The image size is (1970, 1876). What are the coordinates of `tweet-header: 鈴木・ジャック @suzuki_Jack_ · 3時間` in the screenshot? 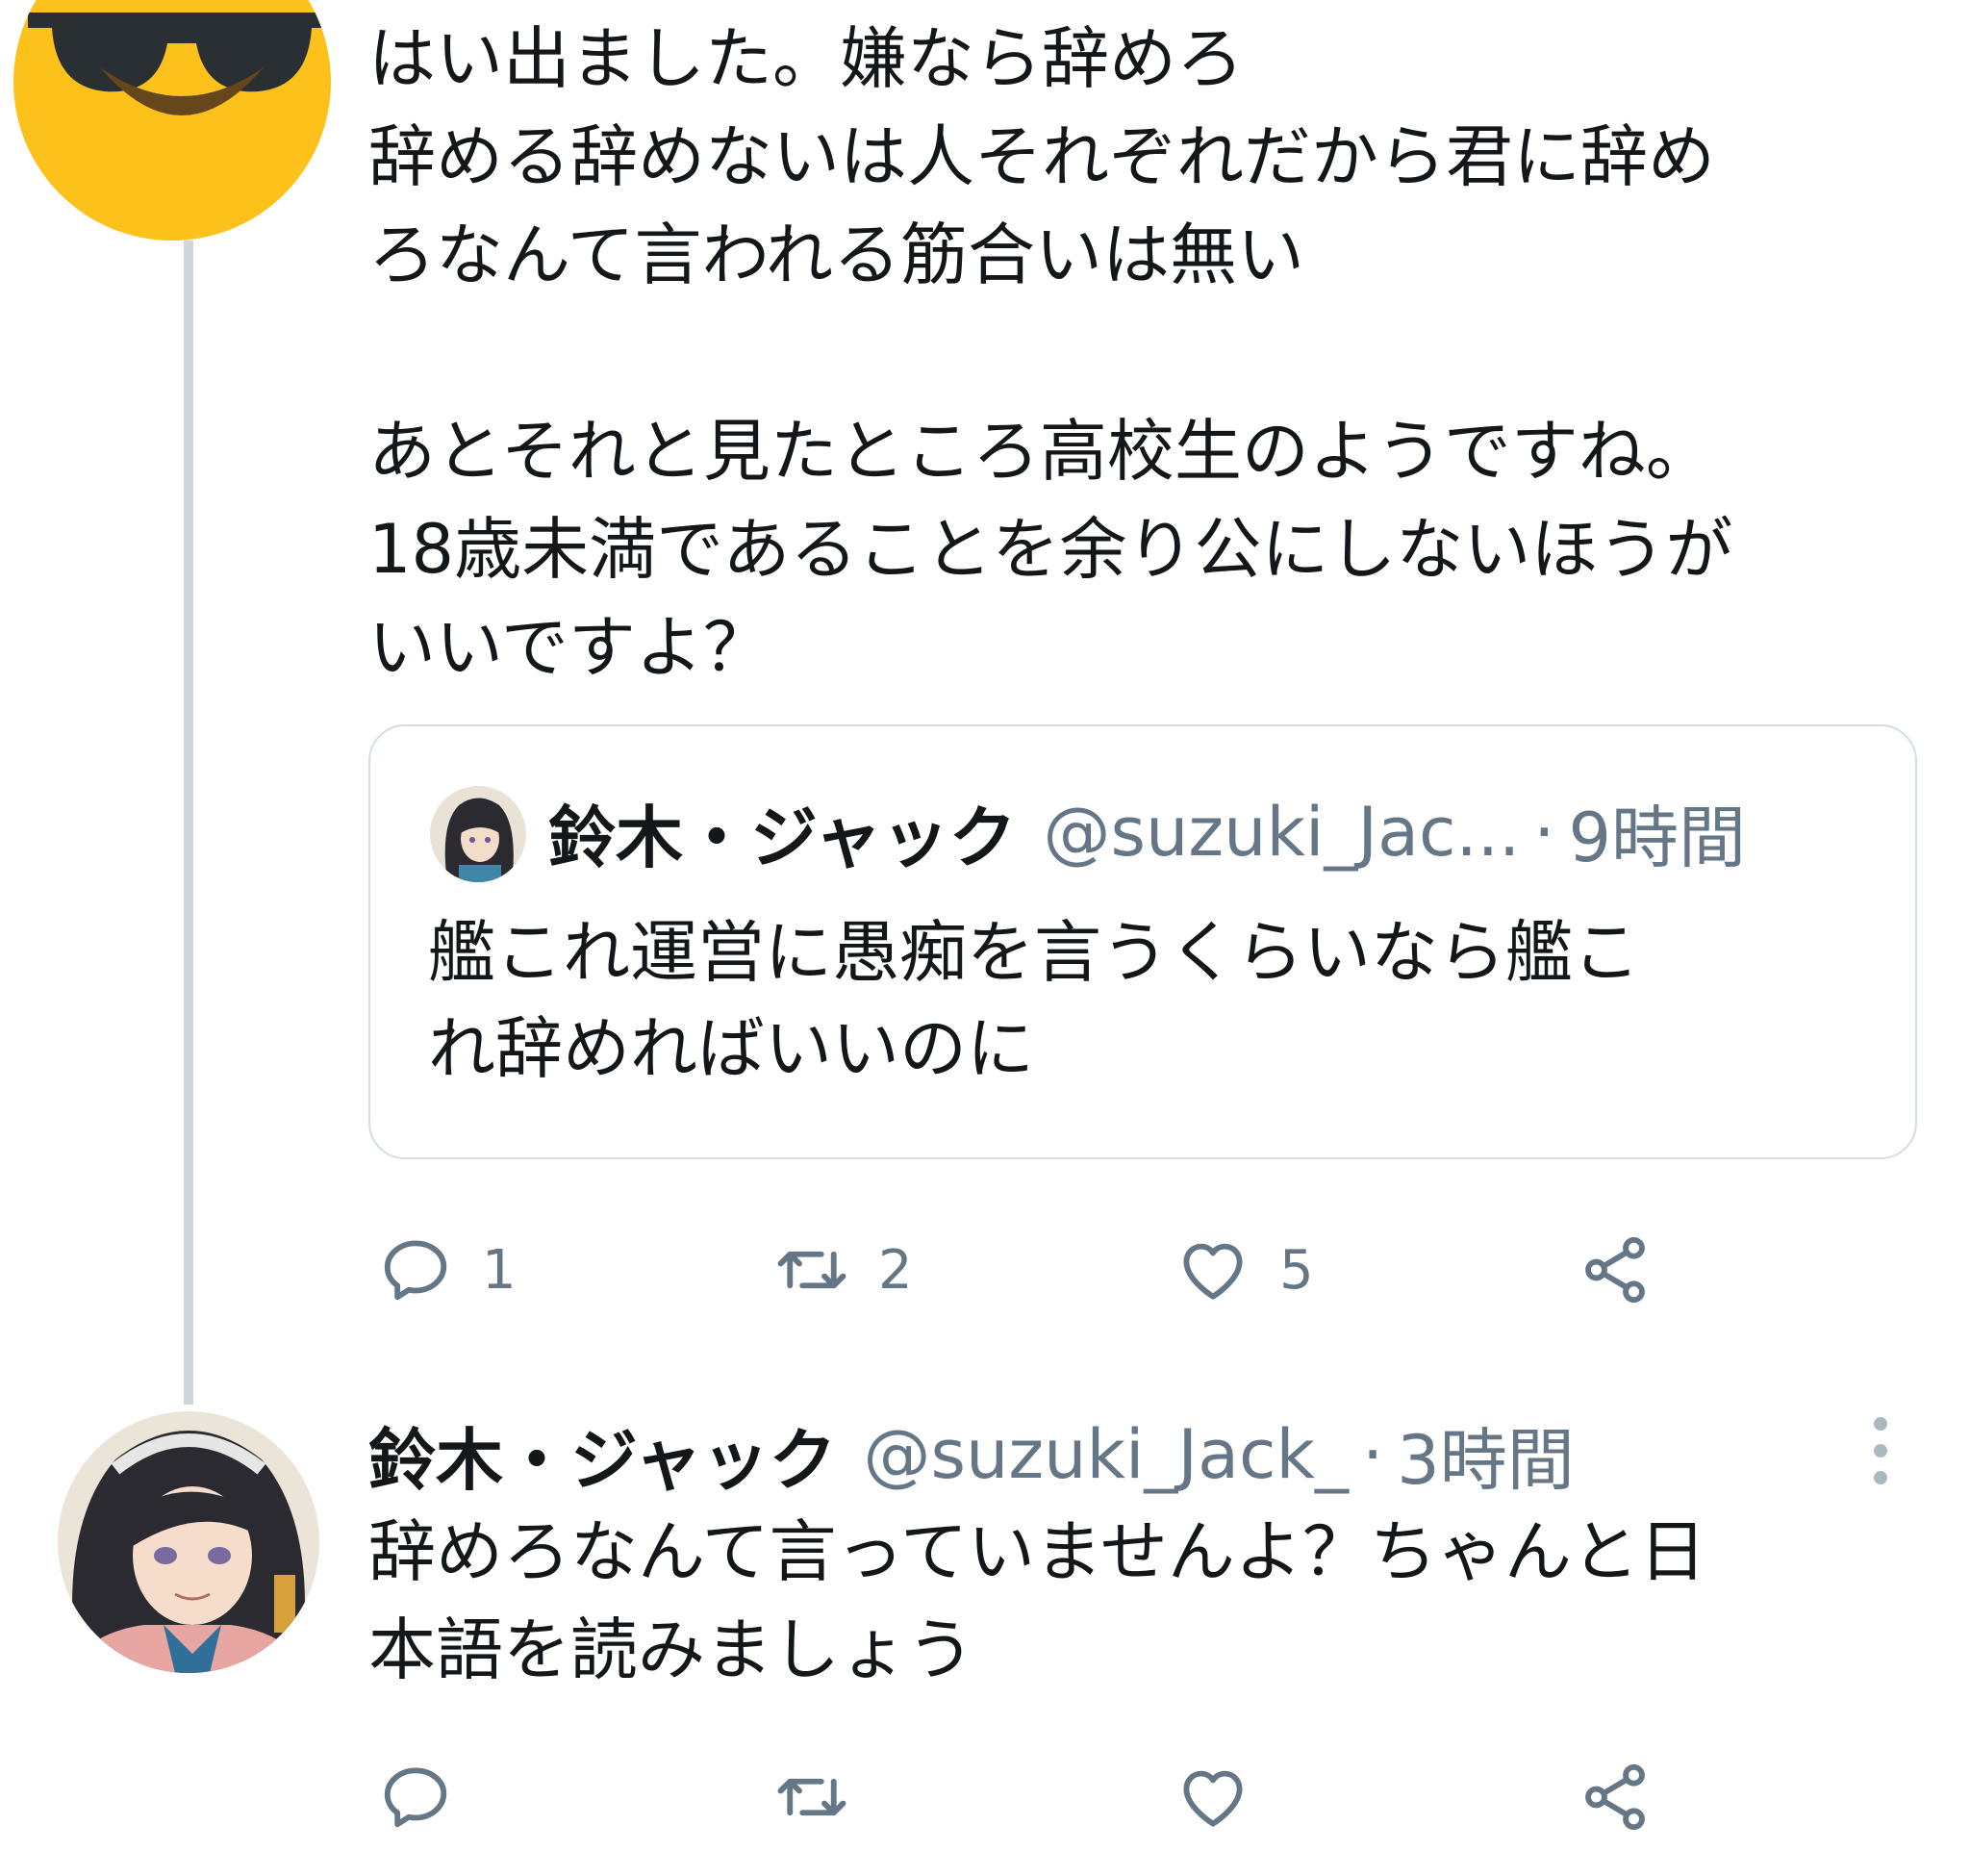 It's located at (972, 1455).